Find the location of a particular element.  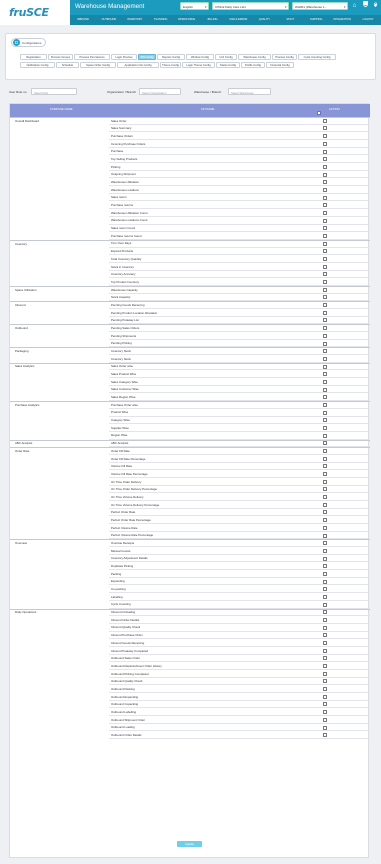

tab-window-config: Window Config is located at coordinates (200, 57).